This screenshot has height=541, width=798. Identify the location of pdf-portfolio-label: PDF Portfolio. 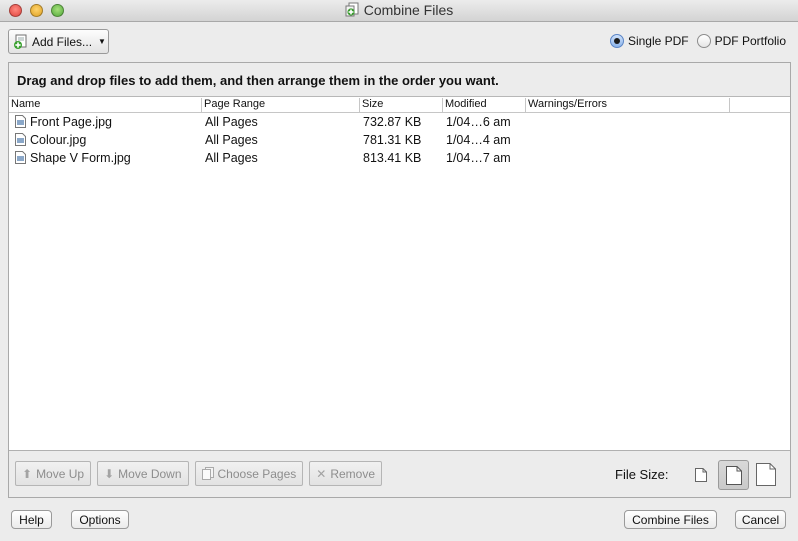
(750, 41).